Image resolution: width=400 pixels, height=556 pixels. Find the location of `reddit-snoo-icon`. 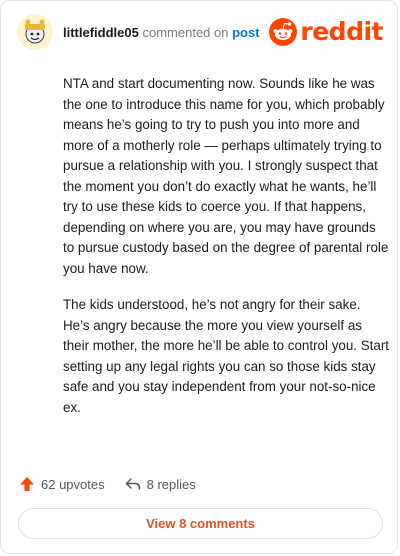

reddit-snoo-icon is located at coordinates (283, 32).